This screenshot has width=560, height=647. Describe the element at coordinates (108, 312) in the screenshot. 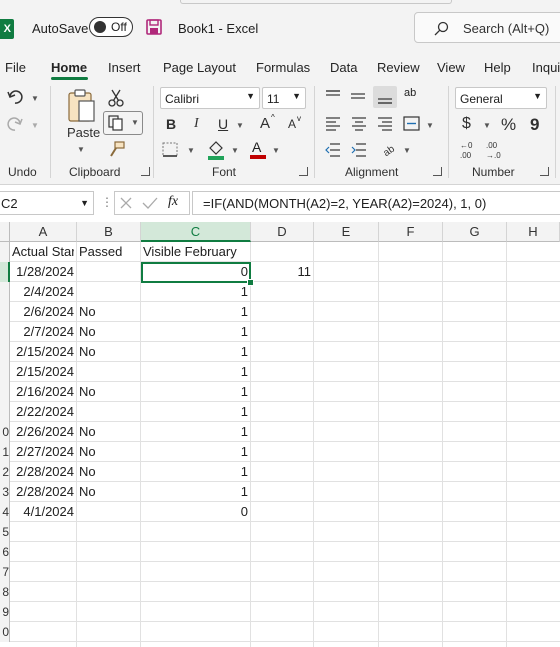

I see `cell-b4: No` at that location.